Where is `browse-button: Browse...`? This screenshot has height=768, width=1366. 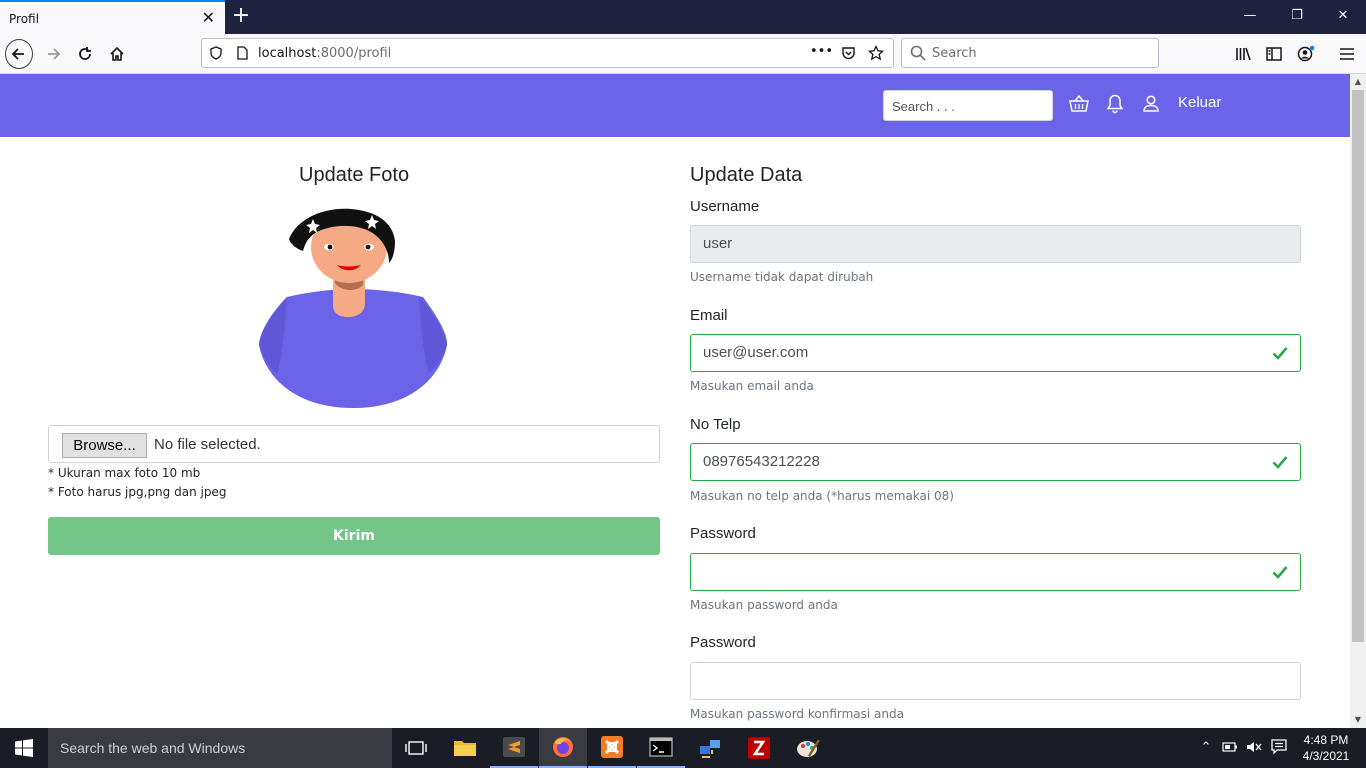 browse-button: Browse... is located at coordinates (104, 445).